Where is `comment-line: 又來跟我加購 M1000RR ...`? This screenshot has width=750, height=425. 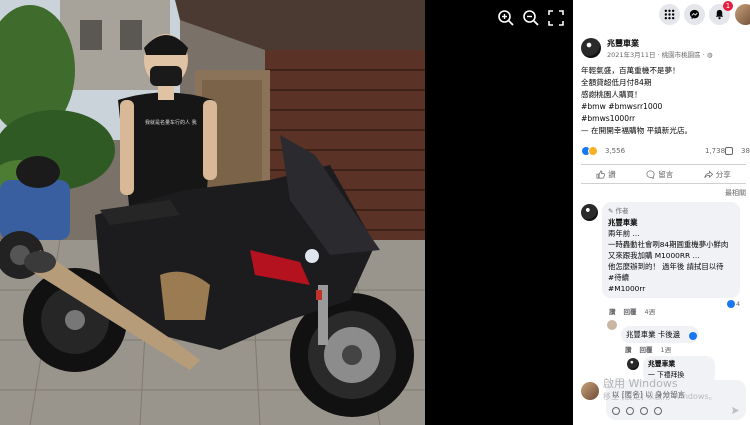 comment-line: 又來跟我加購 M1000RR ... is located at coordinates (654, 255).